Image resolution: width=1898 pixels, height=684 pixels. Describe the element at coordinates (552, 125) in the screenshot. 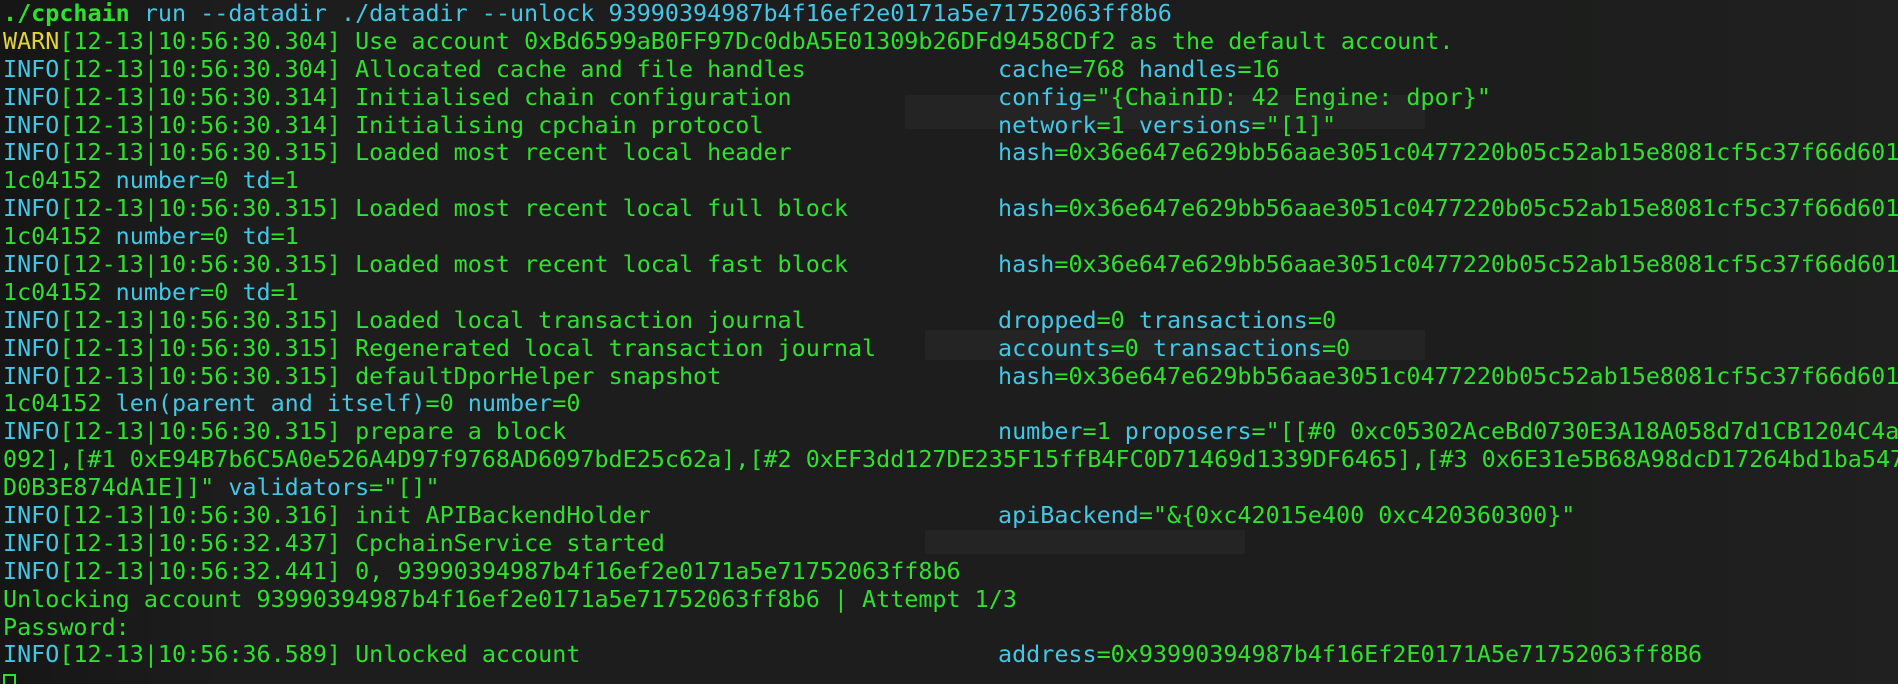

I see `log-text: Initialising cpchain protocol` at that location.